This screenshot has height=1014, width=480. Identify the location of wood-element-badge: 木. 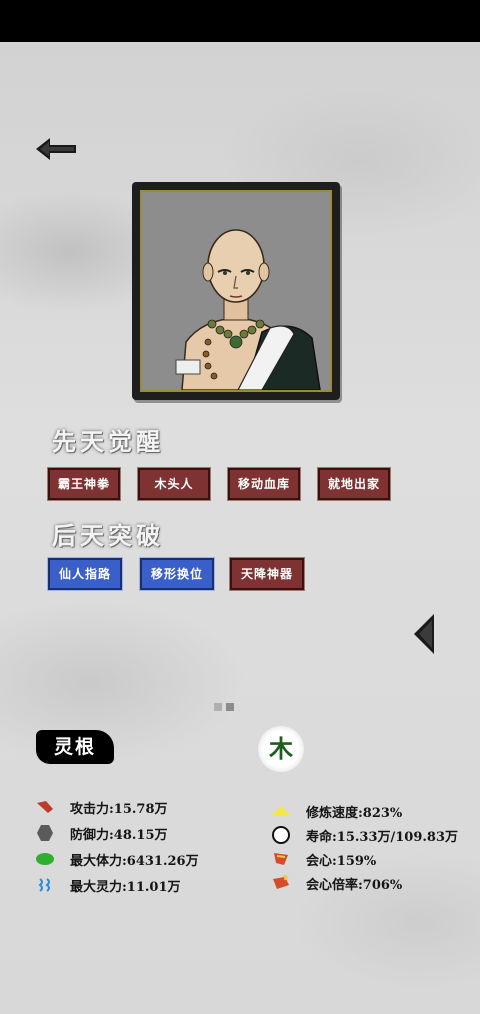
(281, 749).